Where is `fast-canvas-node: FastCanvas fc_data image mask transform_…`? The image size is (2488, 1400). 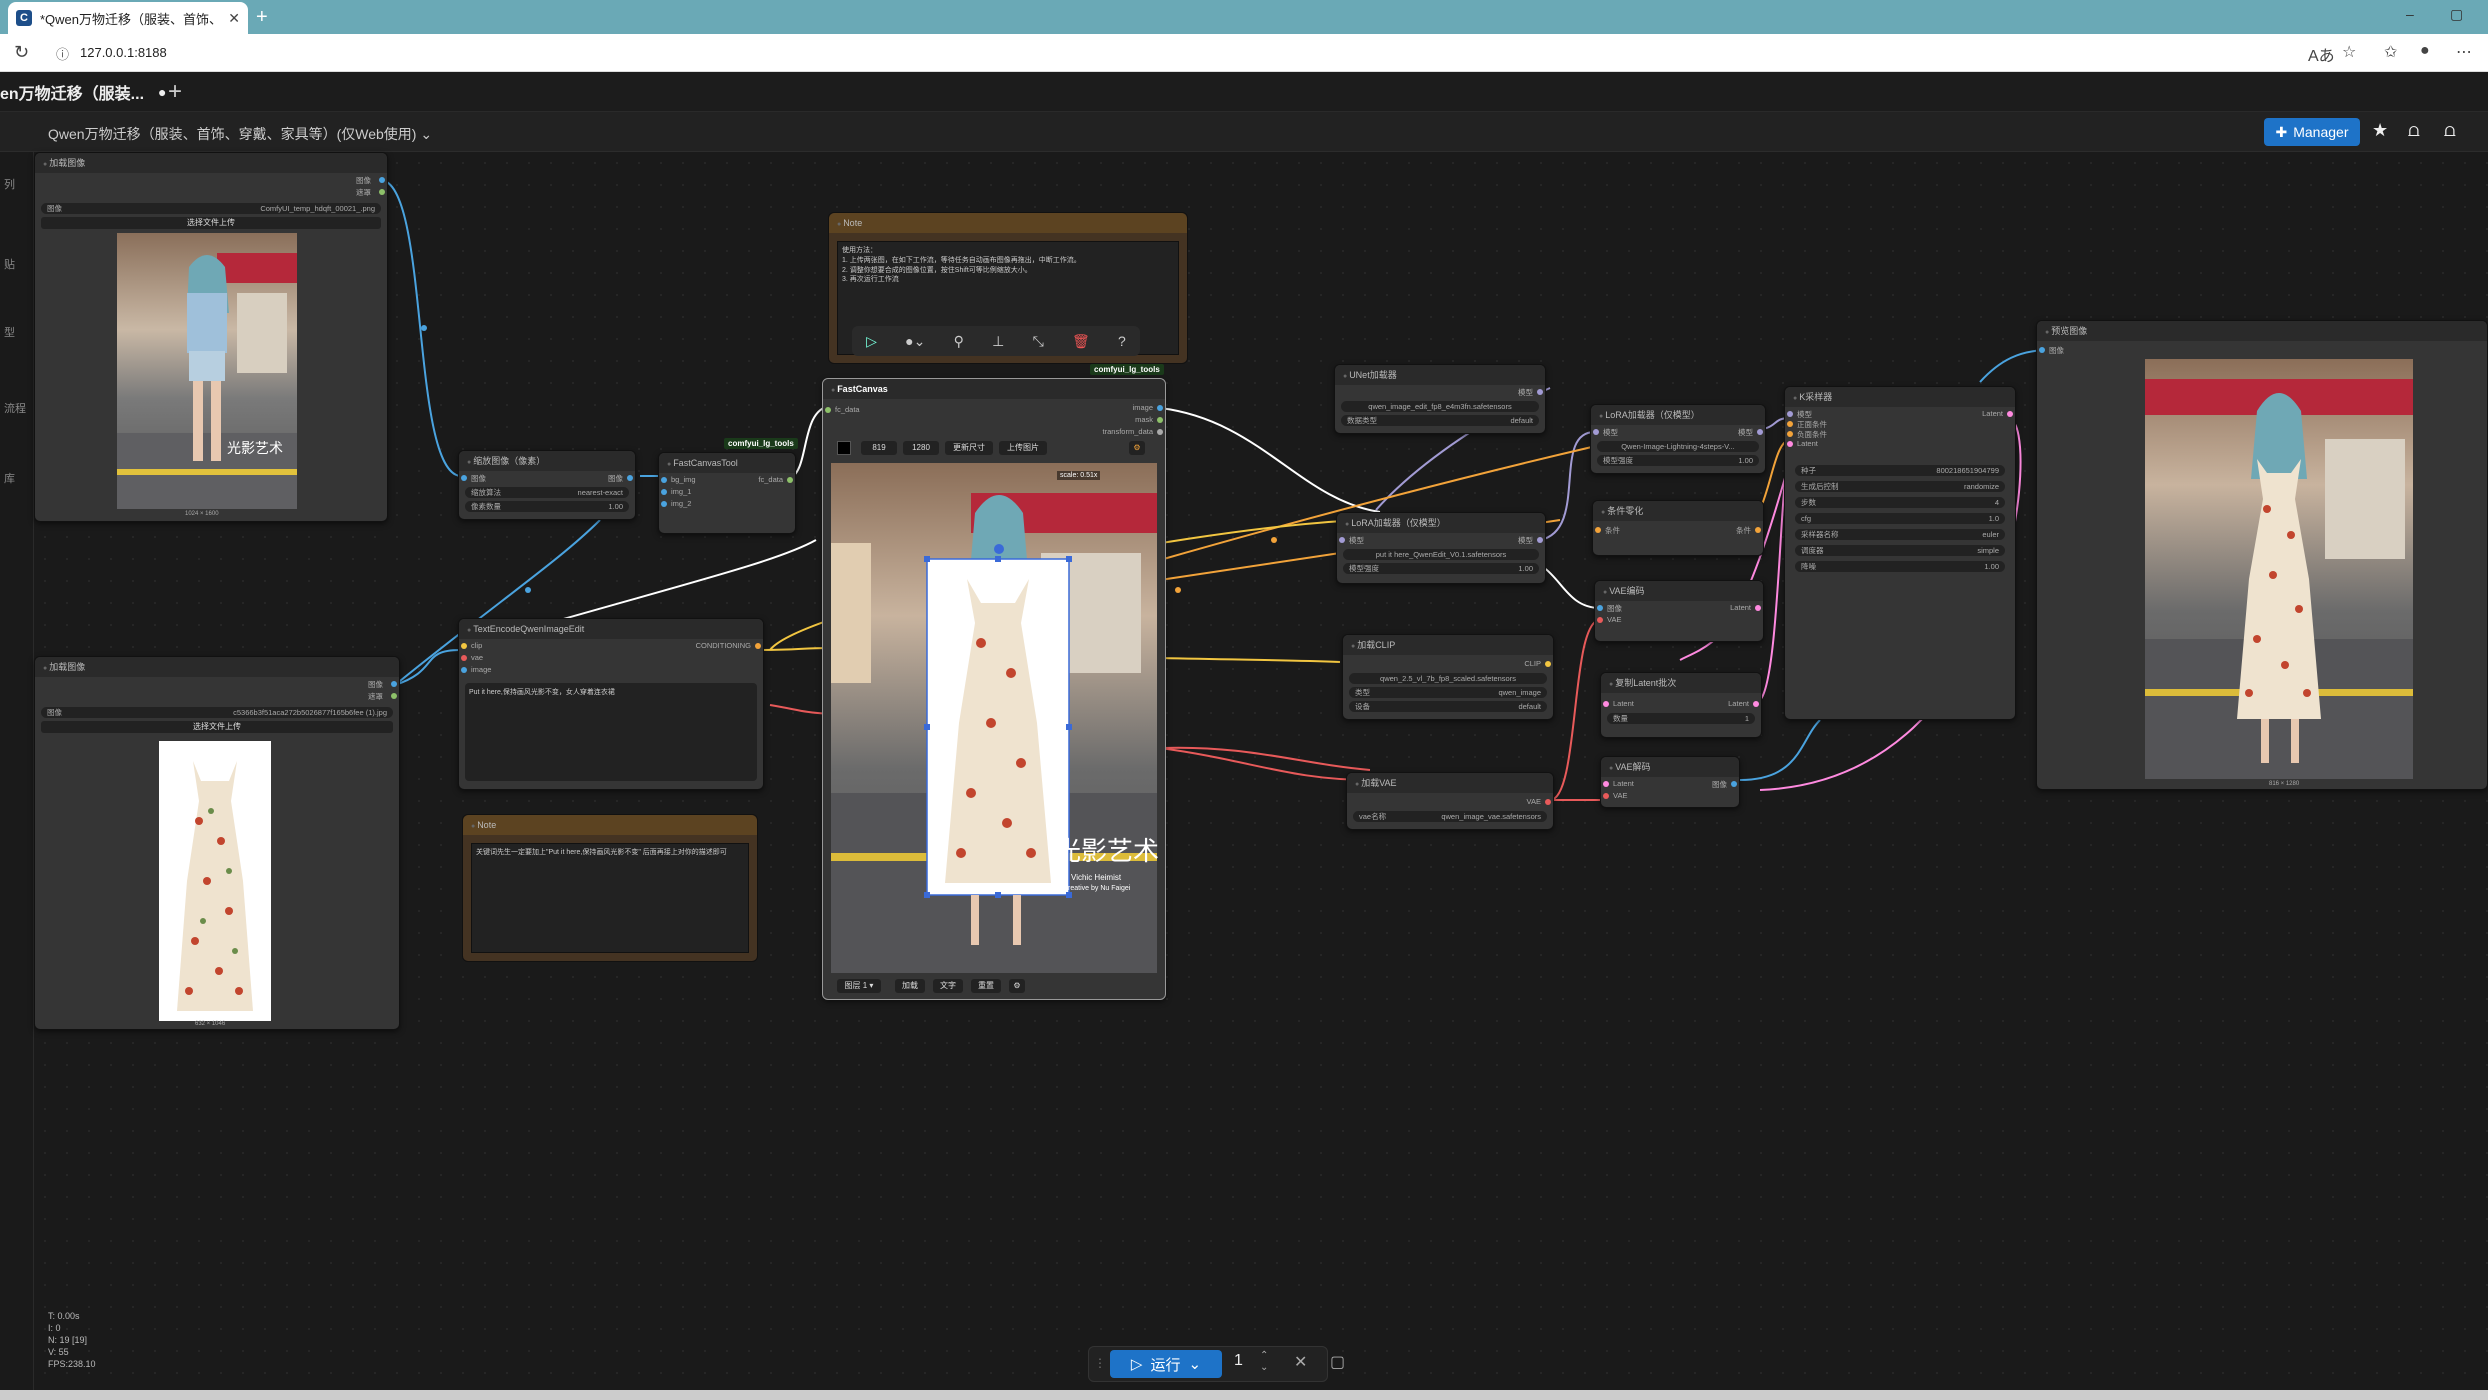
fast-canvas-node: FastCanvas fc_data image mask transform_… is located at coordinates (994, 689).